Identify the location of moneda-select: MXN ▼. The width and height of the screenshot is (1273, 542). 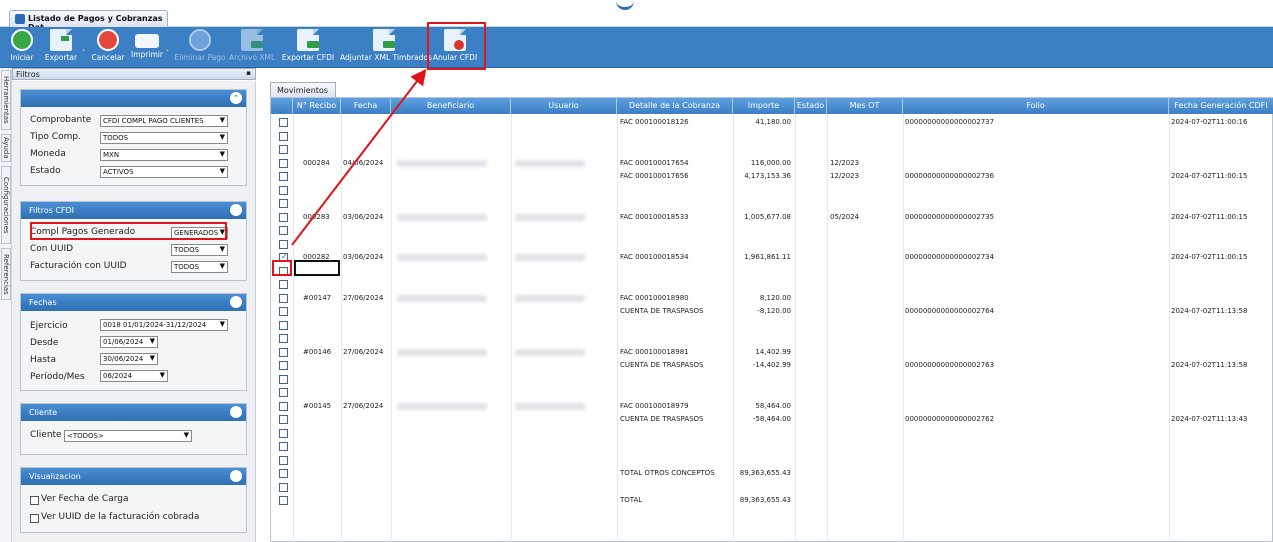
(164, 155).